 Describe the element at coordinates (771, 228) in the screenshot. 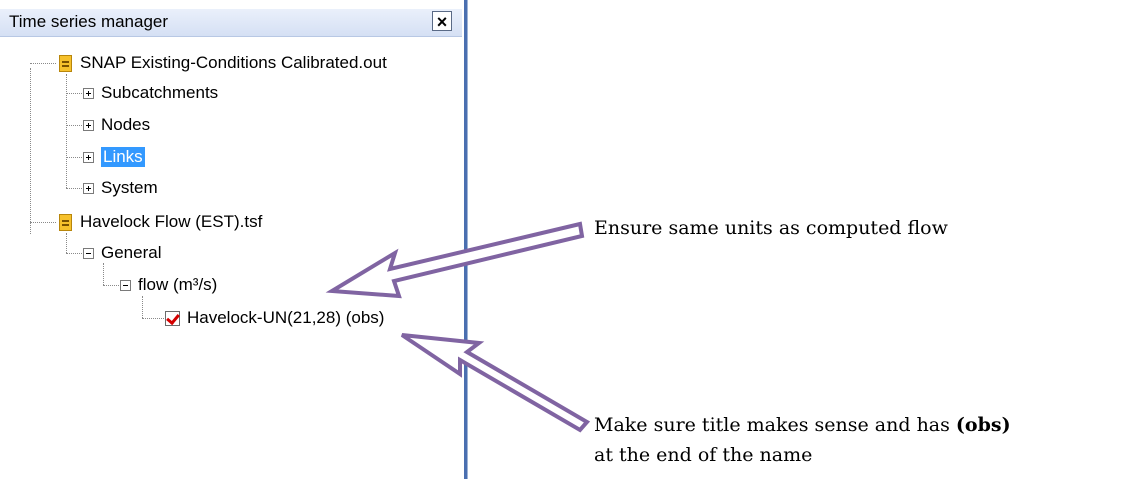

I see `units-note: Ensure same units as computed flow` at that location.